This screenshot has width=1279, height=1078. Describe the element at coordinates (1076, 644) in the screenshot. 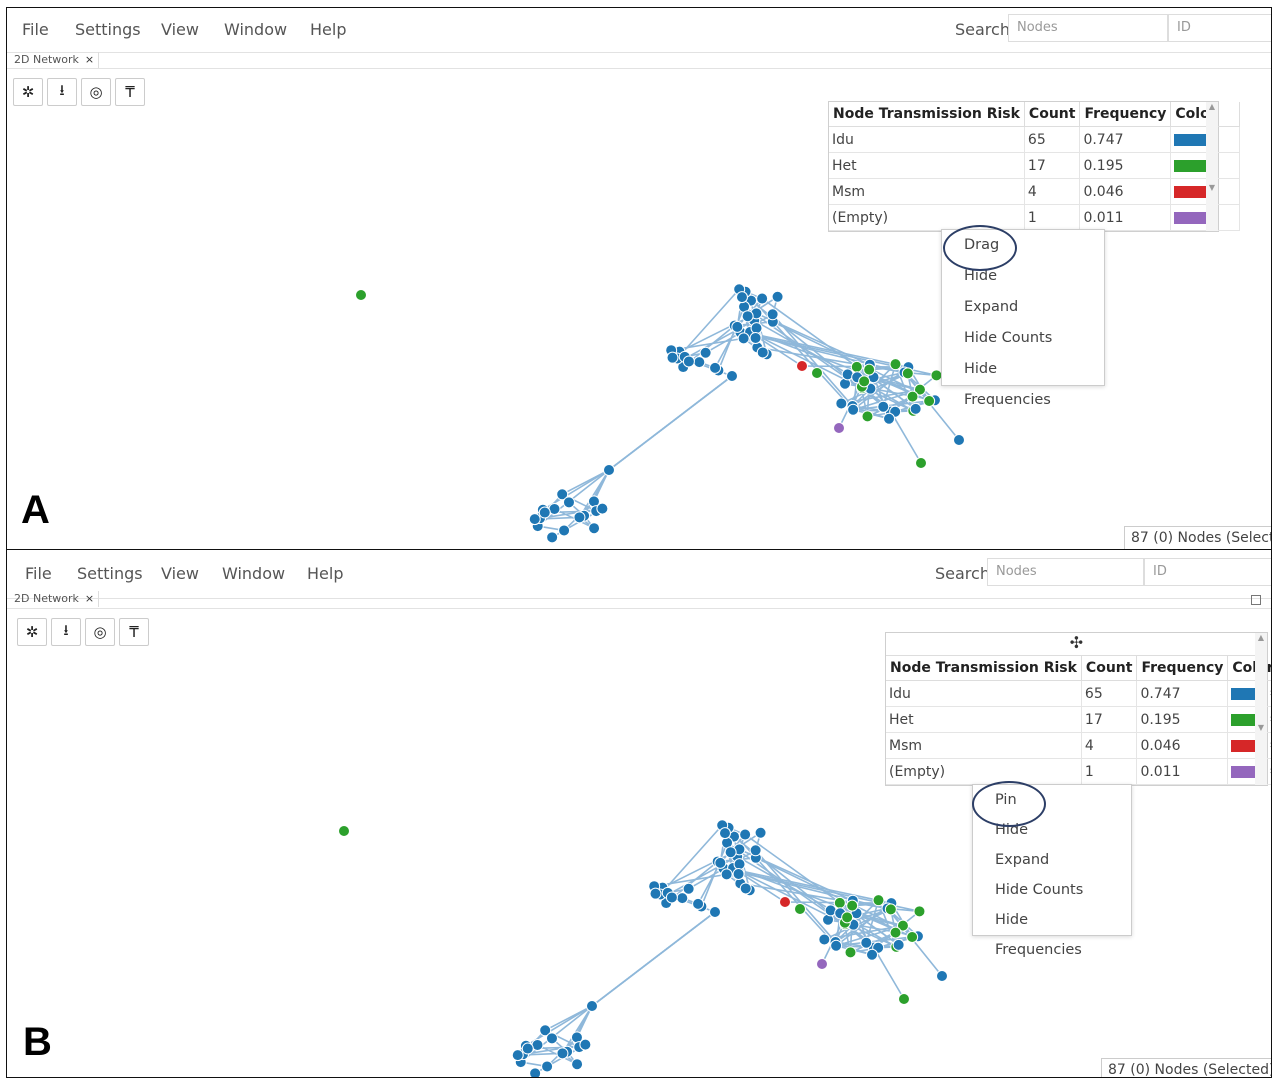

I see `legend-drag-handle-icon: ✣` at that location.